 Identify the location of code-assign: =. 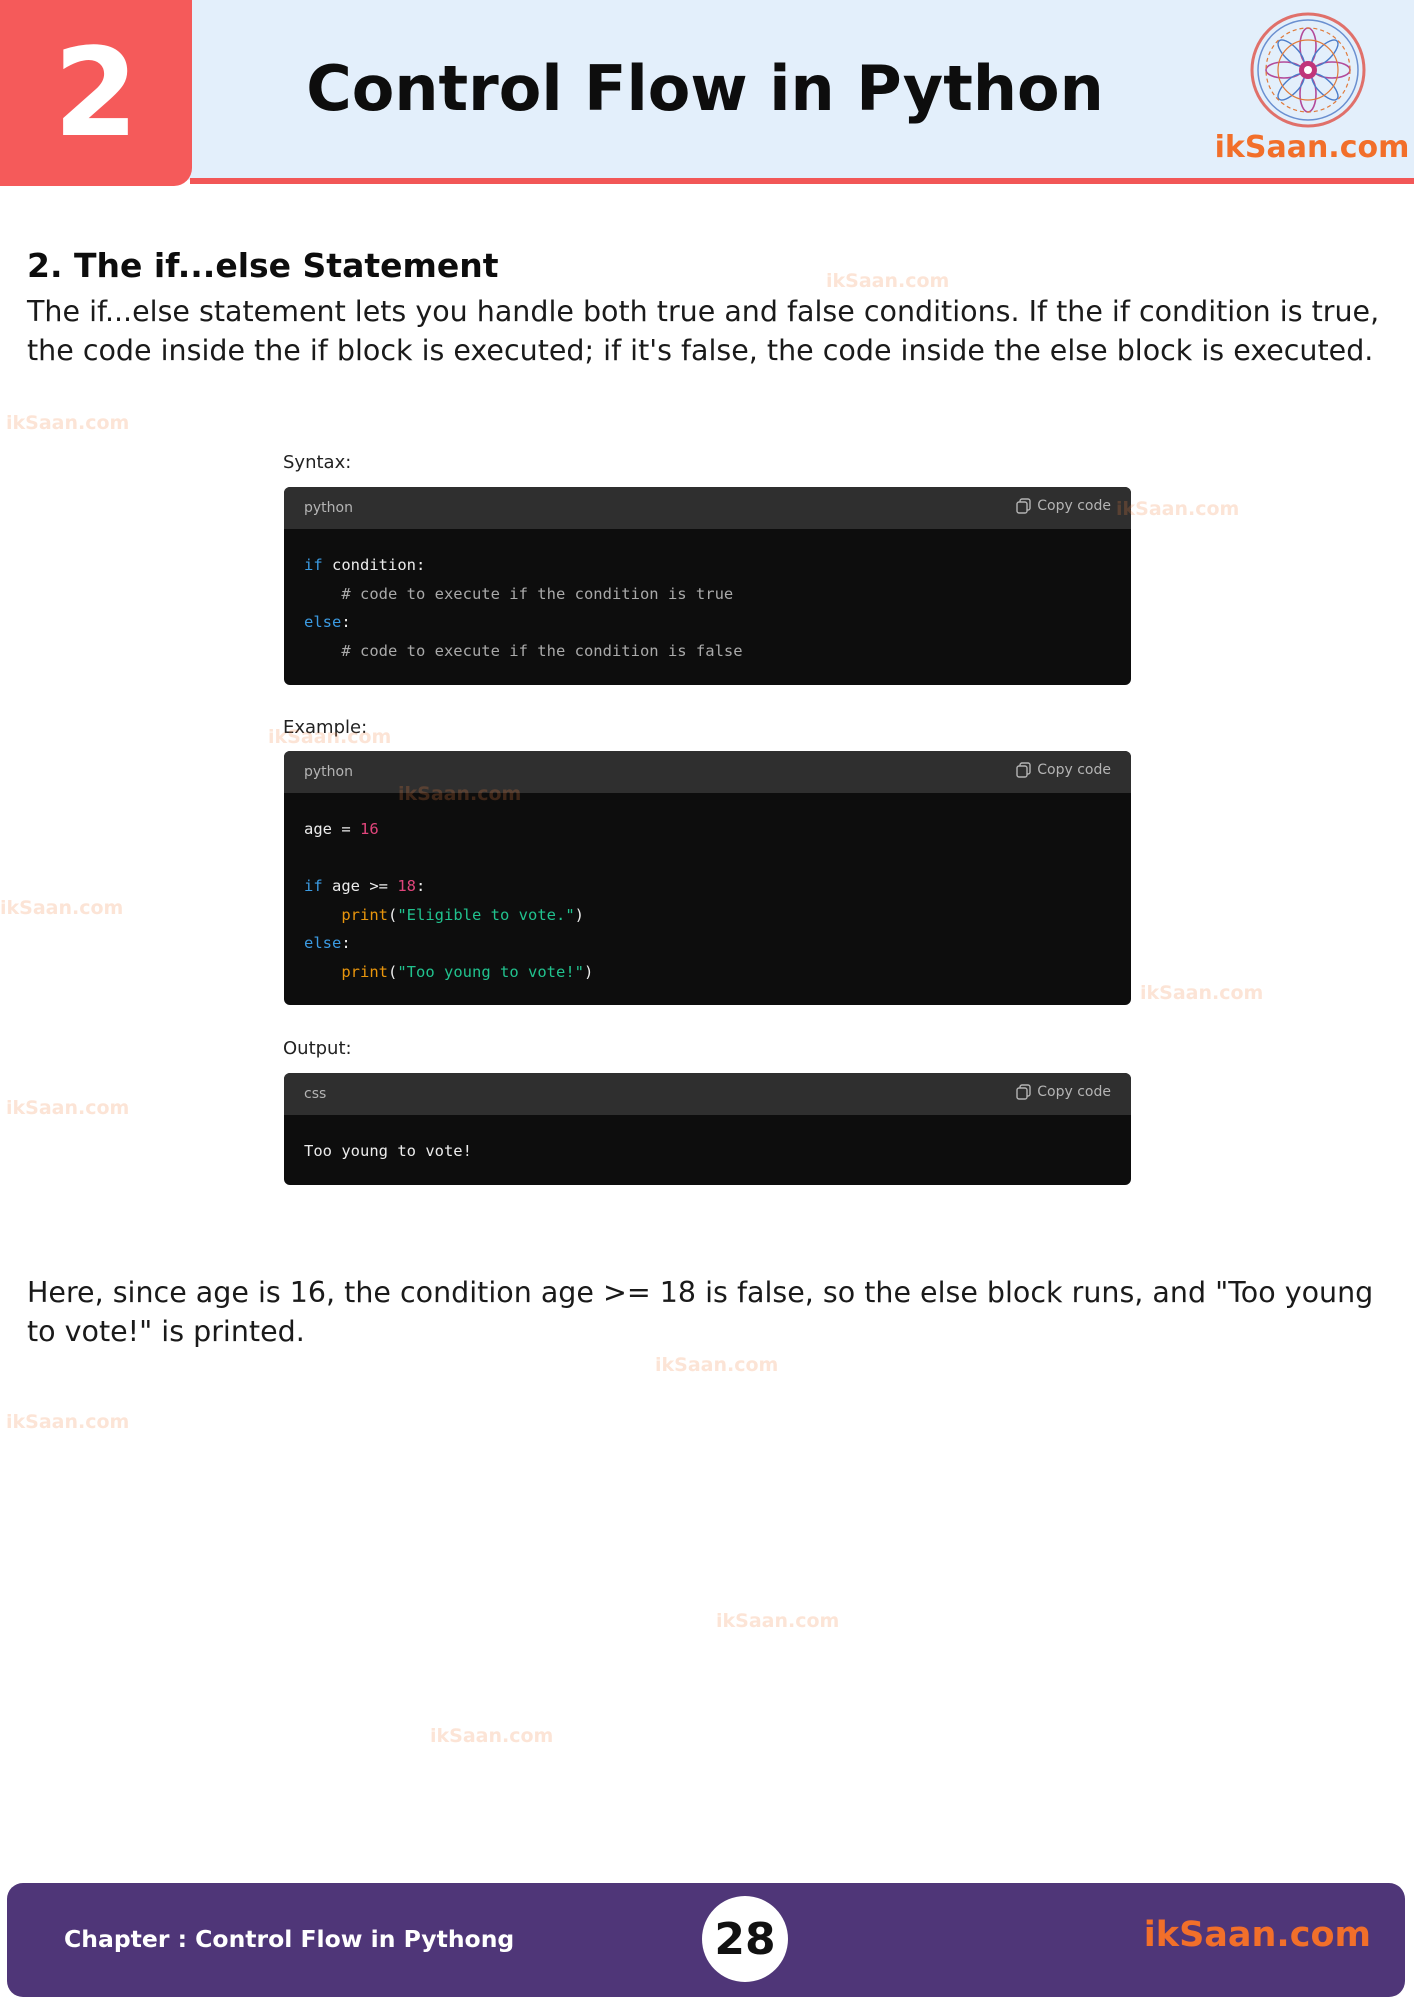
(346, 829).